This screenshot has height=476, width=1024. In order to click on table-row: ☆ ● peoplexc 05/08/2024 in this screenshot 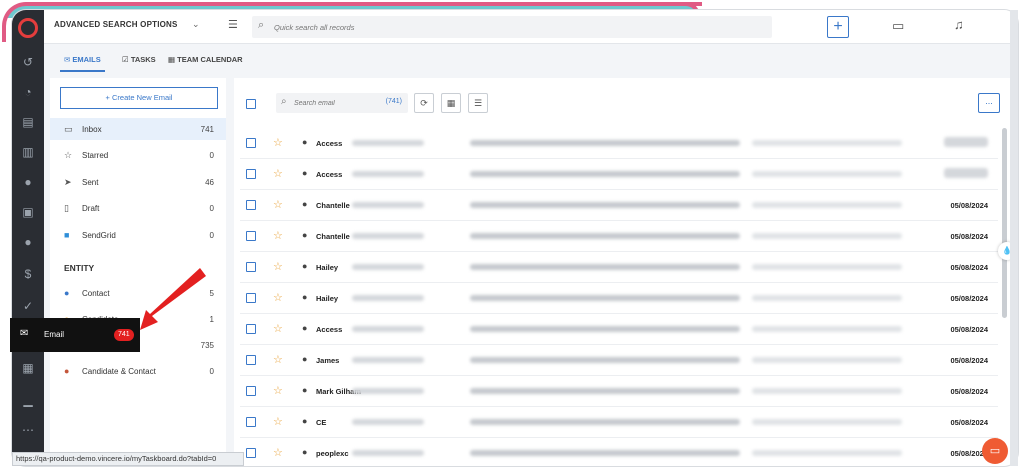, I will do `click(619, 452)`.